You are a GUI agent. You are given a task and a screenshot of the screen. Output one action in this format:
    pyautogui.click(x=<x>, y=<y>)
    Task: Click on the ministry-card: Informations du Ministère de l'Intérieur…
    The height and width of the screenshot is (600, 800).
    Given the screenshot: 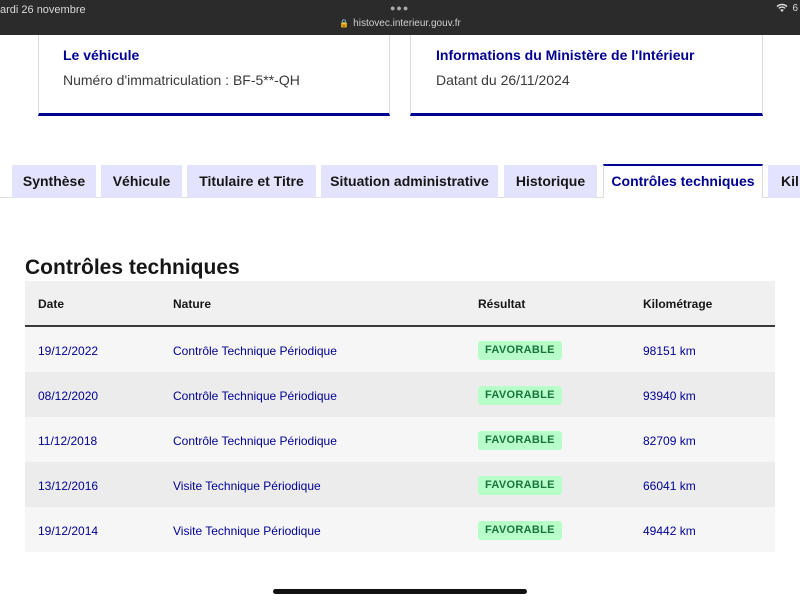 What is the action you would take?
    pyautogui.click(x=586, y=75)
    